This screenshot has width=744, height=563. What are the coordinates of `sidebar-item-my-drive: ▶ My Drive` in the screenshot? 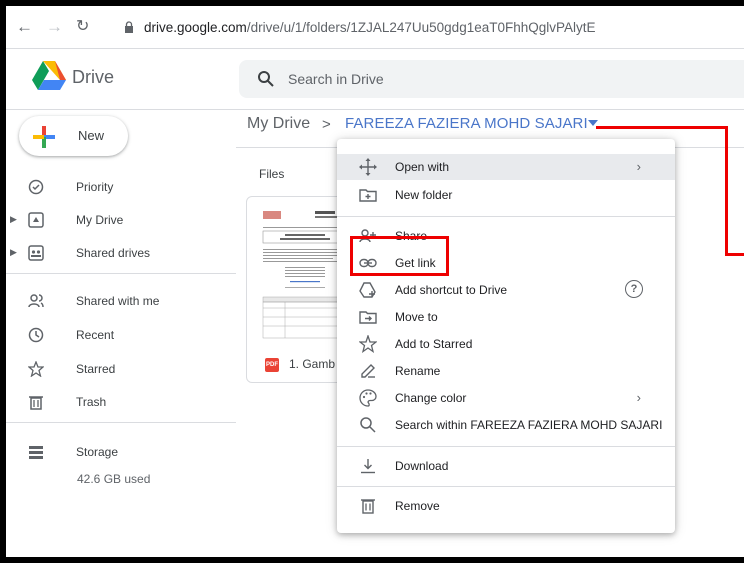 It's located at (121, 220).